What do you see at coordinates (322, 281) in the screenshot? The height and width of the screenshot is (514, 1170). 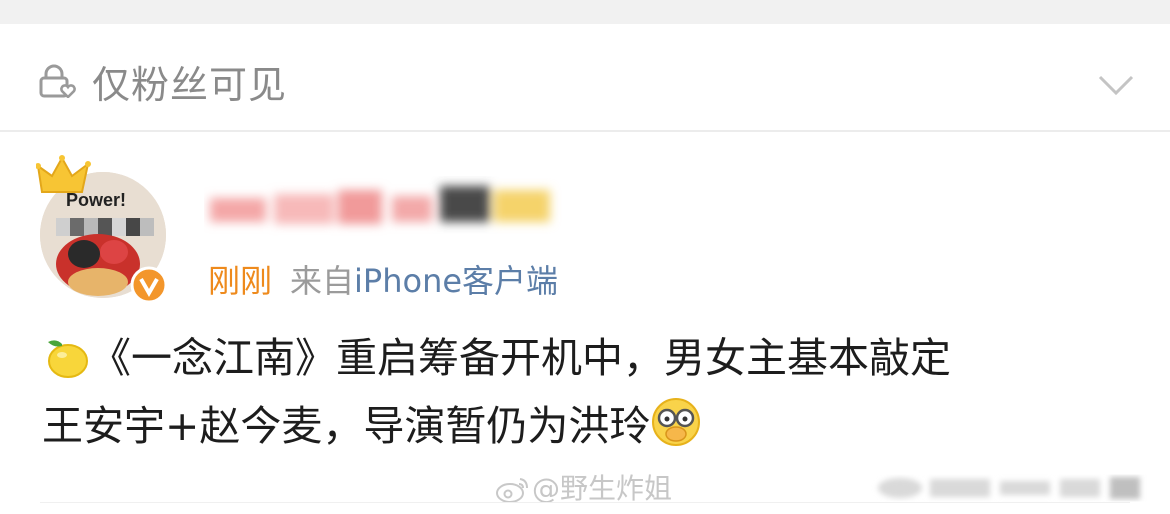 I see `source-prefix: 来自` at bounding box center [322, 281].